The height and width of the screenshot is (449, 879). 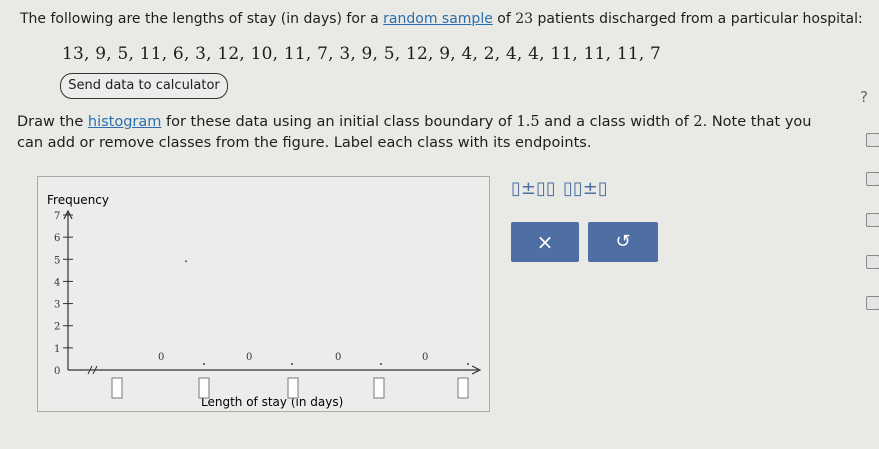 I want to click on random-sample-link: random sample, so click(x=438, y=19).